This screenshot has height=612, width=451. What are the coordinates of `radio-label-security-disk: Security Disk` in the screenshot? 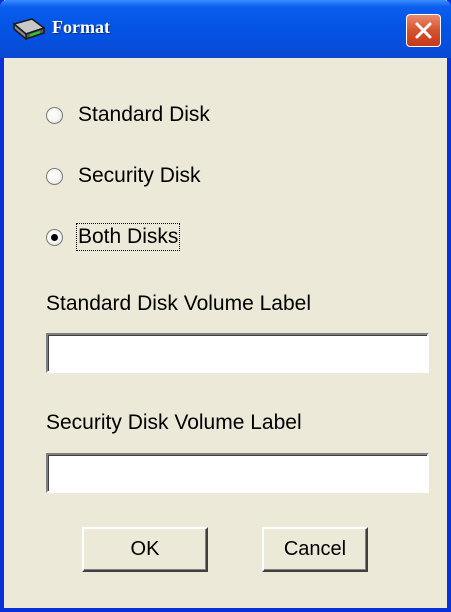 It's located at (139, 175).